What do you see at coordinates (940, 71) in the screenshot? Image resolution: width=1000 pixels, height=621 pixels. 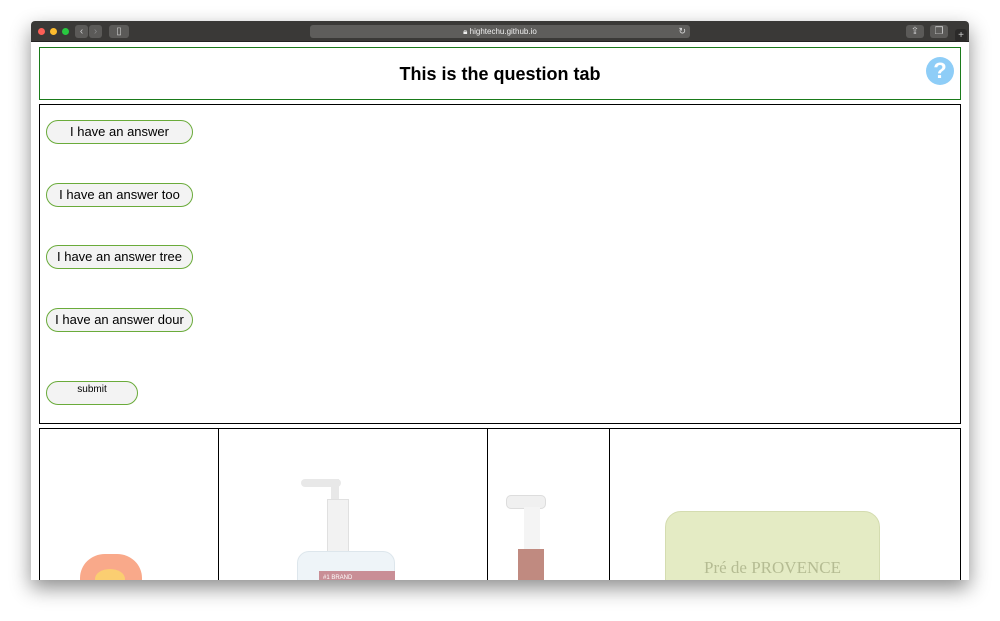 I see `help-icon: ?` at bounding box center [940, 71].